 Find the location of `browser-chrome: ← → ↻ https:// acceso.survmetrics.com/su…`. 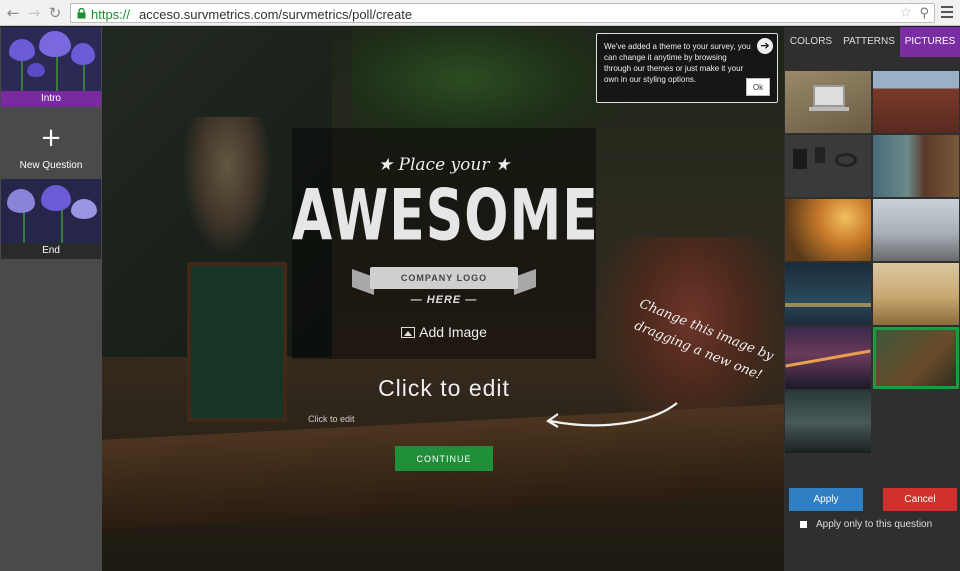

browser-chrome: ← → ↻ https:// acceso.survmetrics.com/su… is located at coordinates (480, 13).